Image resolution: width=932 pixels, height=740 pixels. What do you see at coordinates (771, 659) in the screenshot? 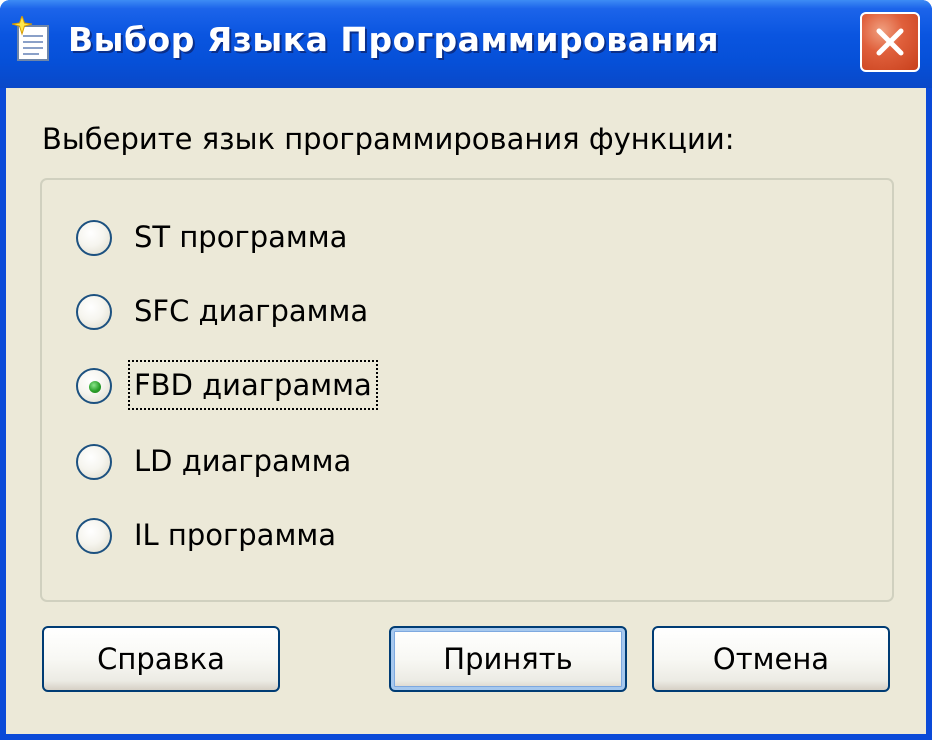
I see `cancel-button: Отмена` at bounding box center [771, 659].